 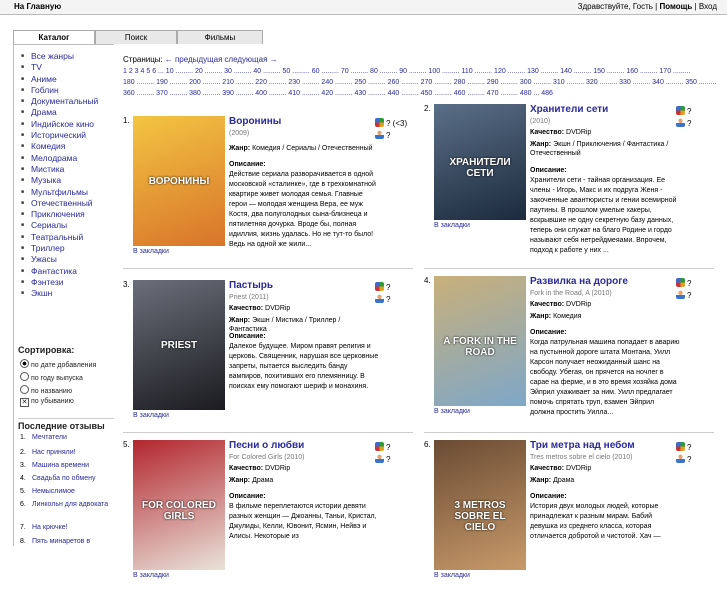 What do you see at coordinates (136, 37) in the screenshot?
I see `tab-search: Поиск` at bounding box center [136, 37].